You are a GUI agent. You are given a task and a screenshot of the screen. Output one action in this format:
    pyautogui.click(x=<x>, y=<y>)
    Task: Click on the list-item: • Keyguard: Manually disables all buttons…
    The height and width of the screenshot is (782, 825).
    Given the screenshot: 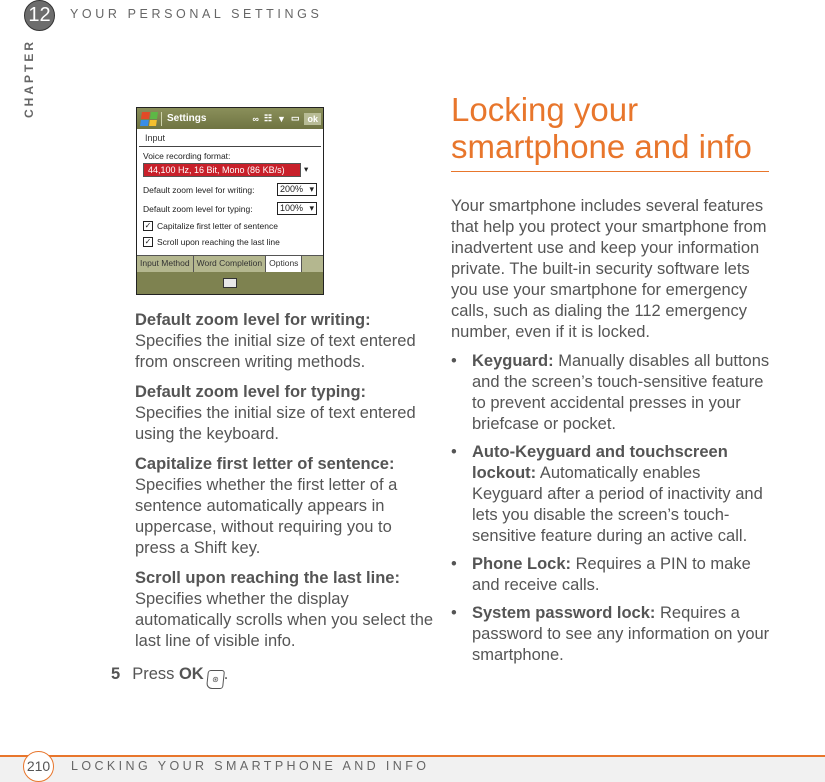 What is the action you would take?
    pyautogui.click(x=610, y=392)
    